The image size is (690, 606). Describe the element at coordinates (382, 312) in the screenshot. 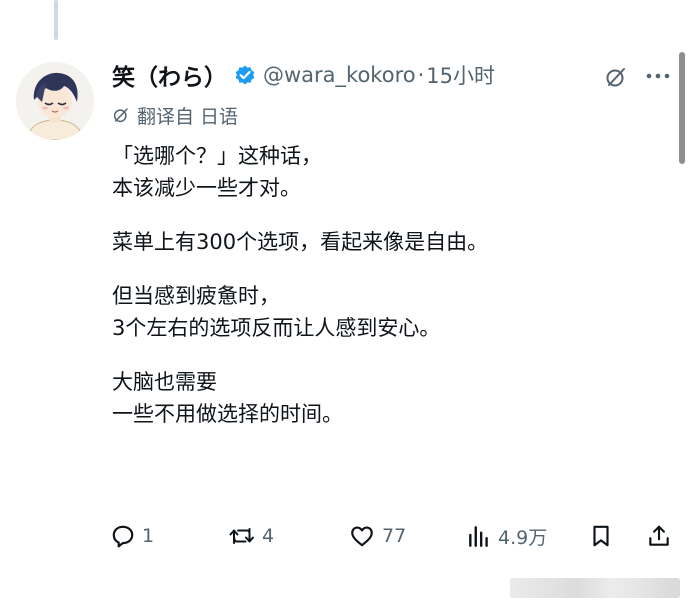

I see `tweet-paragraph-3: 但当感到疲惫时， 3个左右的选项反而让人感到安心。` at that location.